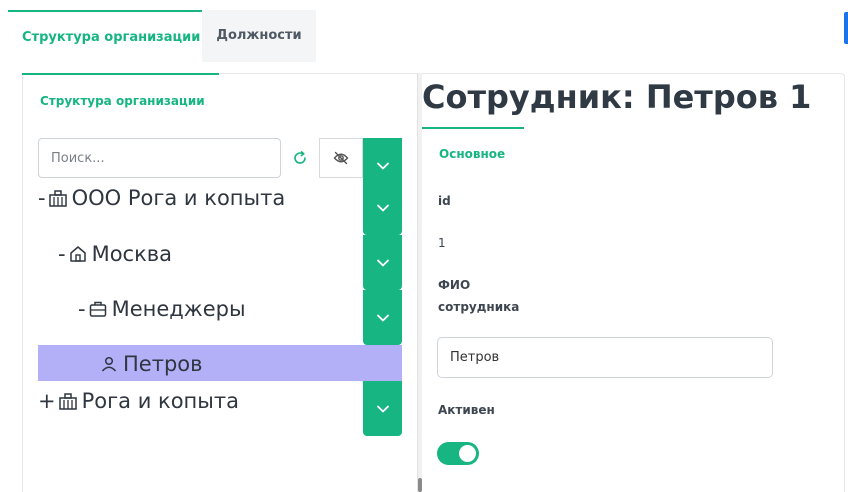  I want to click on tree-node: - Менеджеры, so click(162, 309).